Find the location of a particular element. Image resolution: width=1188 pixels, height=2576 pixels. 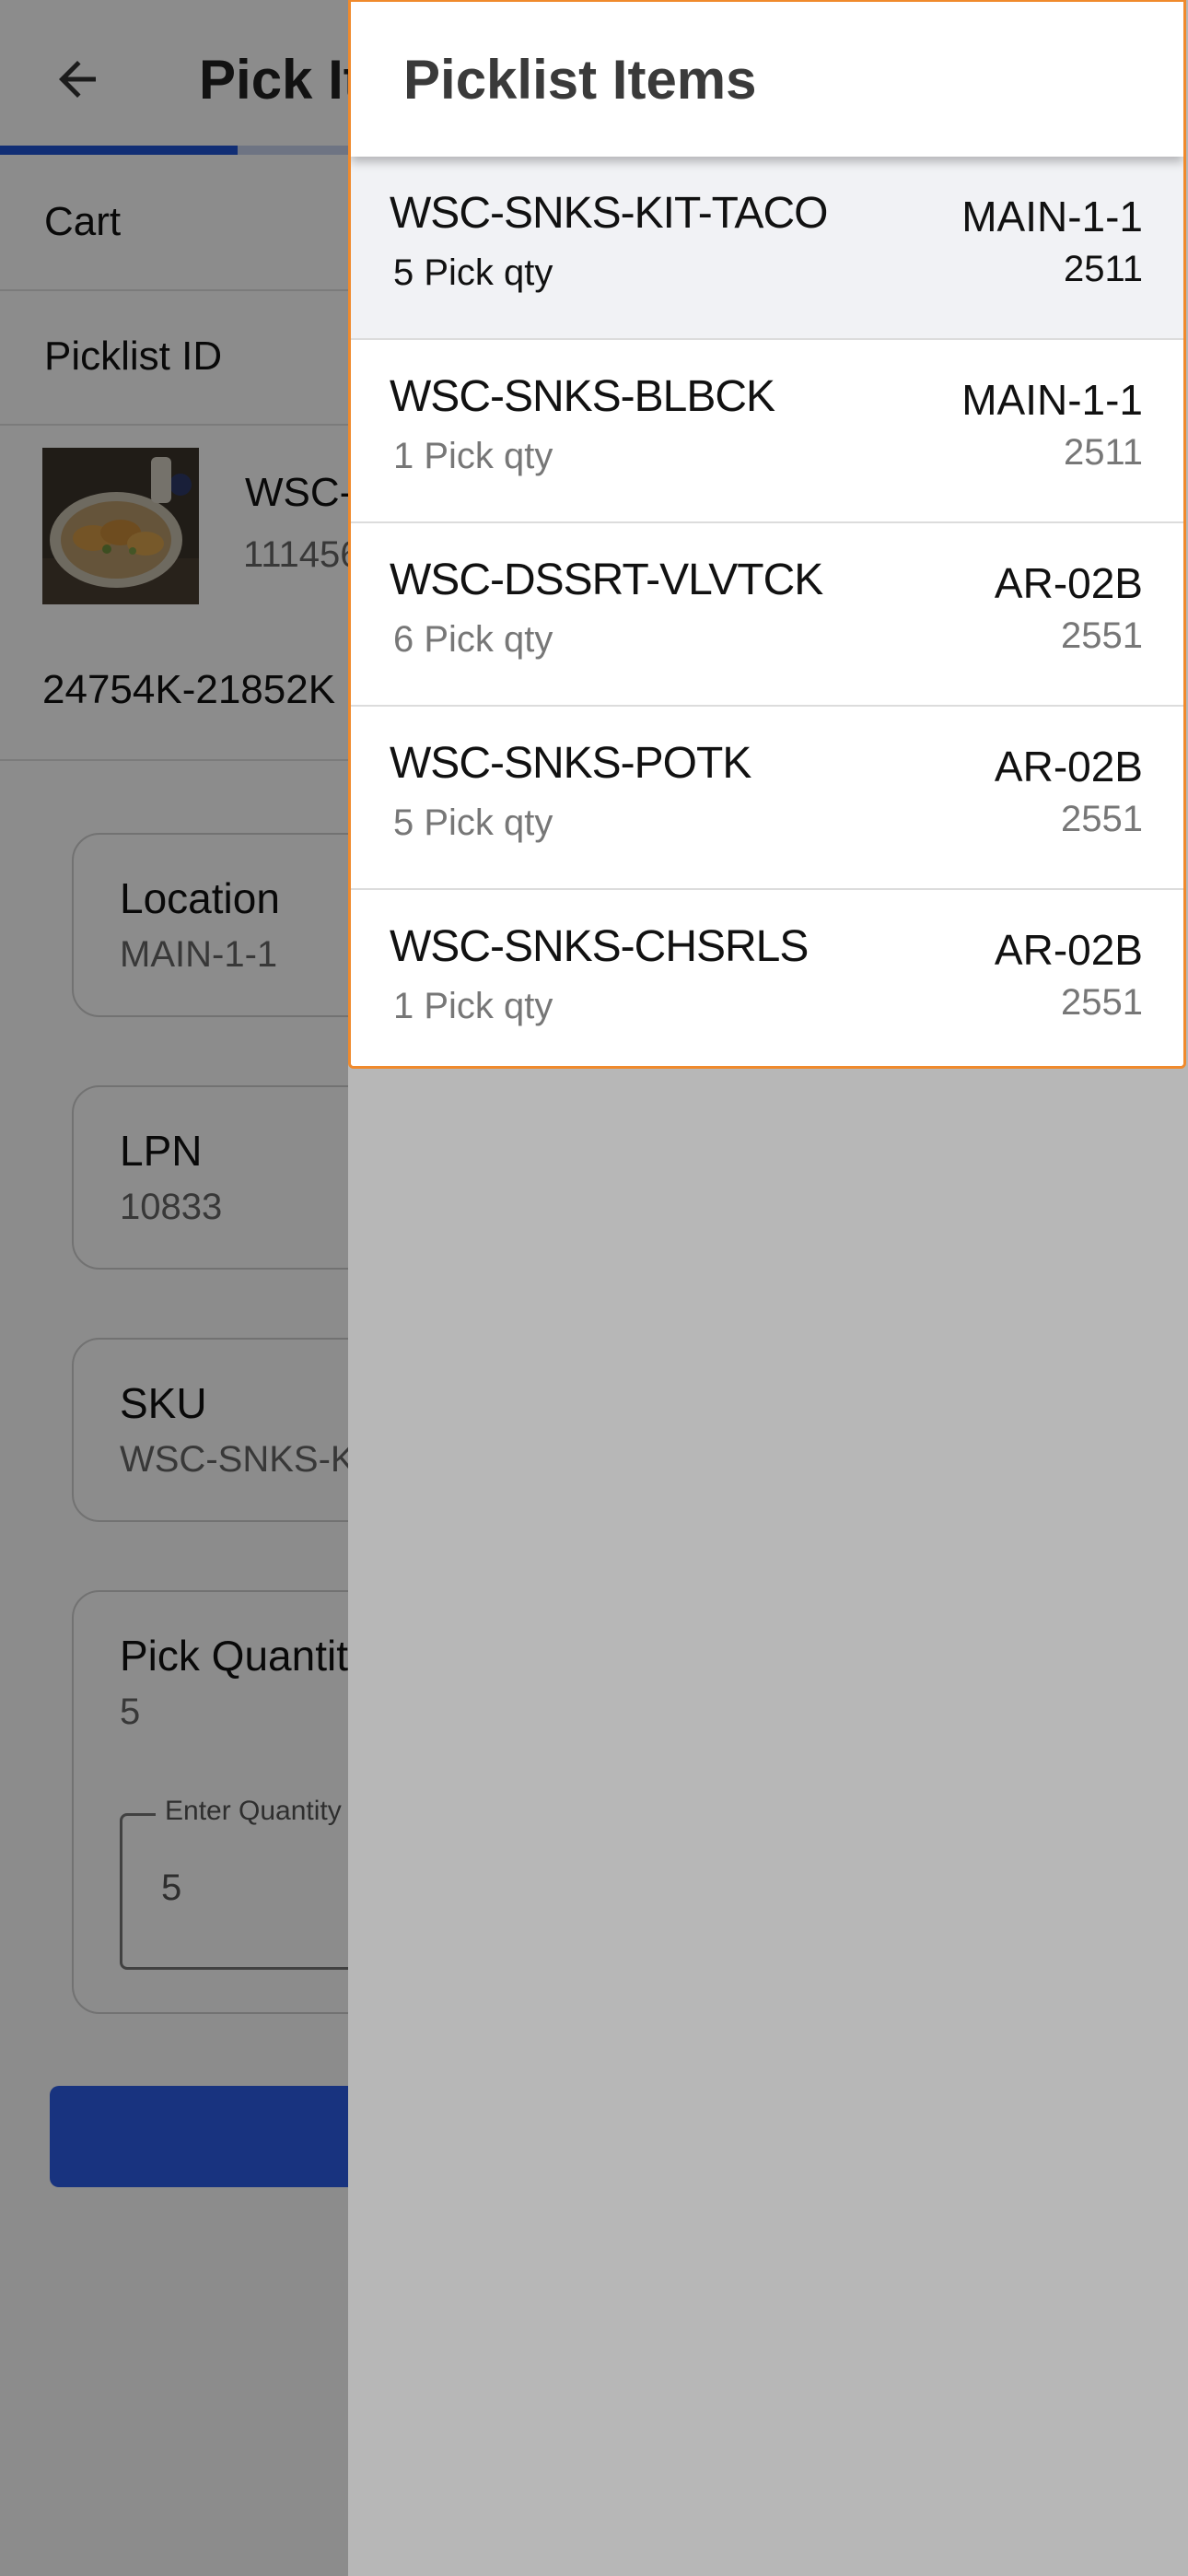

item-sku: WSC-SNKS-KIT-TACO is located at coordinates (609, 213).